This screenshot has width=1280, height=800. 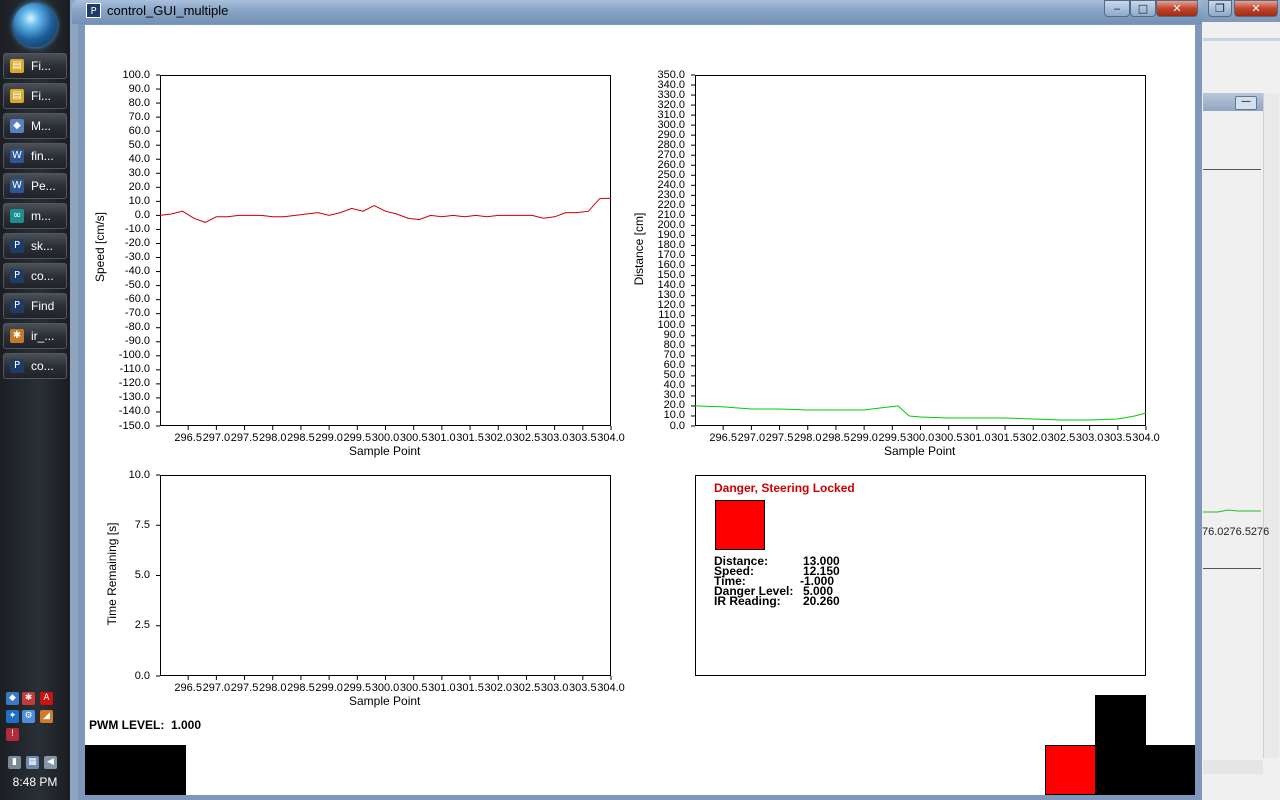 I want to click on background-window-scrollbar, so click(x=1271, y=425).